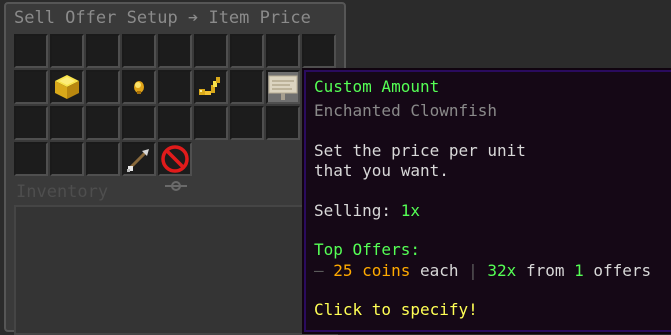 The height and width of the screenshot is (335, 671). I want to click on tooltip-title: Custom Amount, so click(377, 86).